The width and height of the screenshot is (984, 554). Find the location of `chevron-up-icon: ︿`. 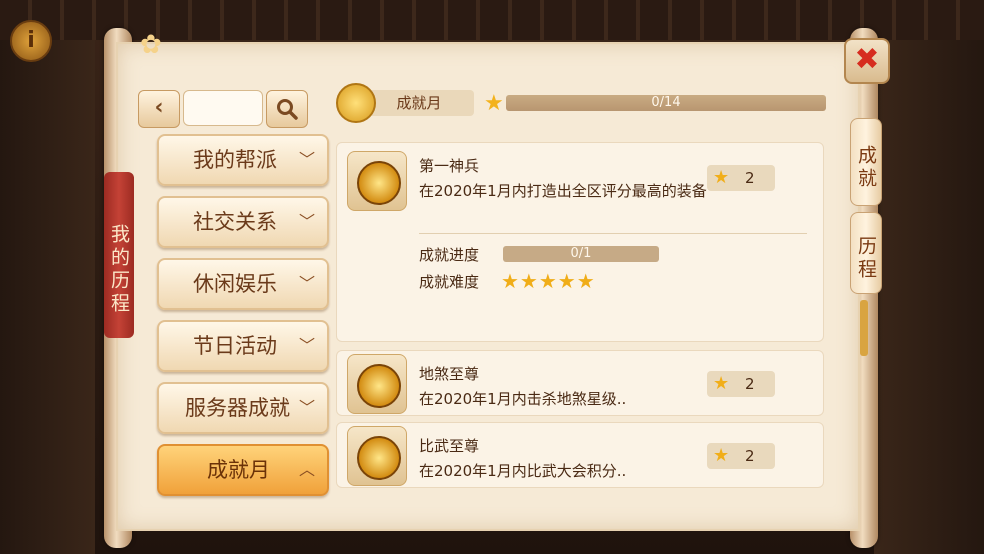

chevron-up-icon: ︿ is located at coordinates (306, 469).